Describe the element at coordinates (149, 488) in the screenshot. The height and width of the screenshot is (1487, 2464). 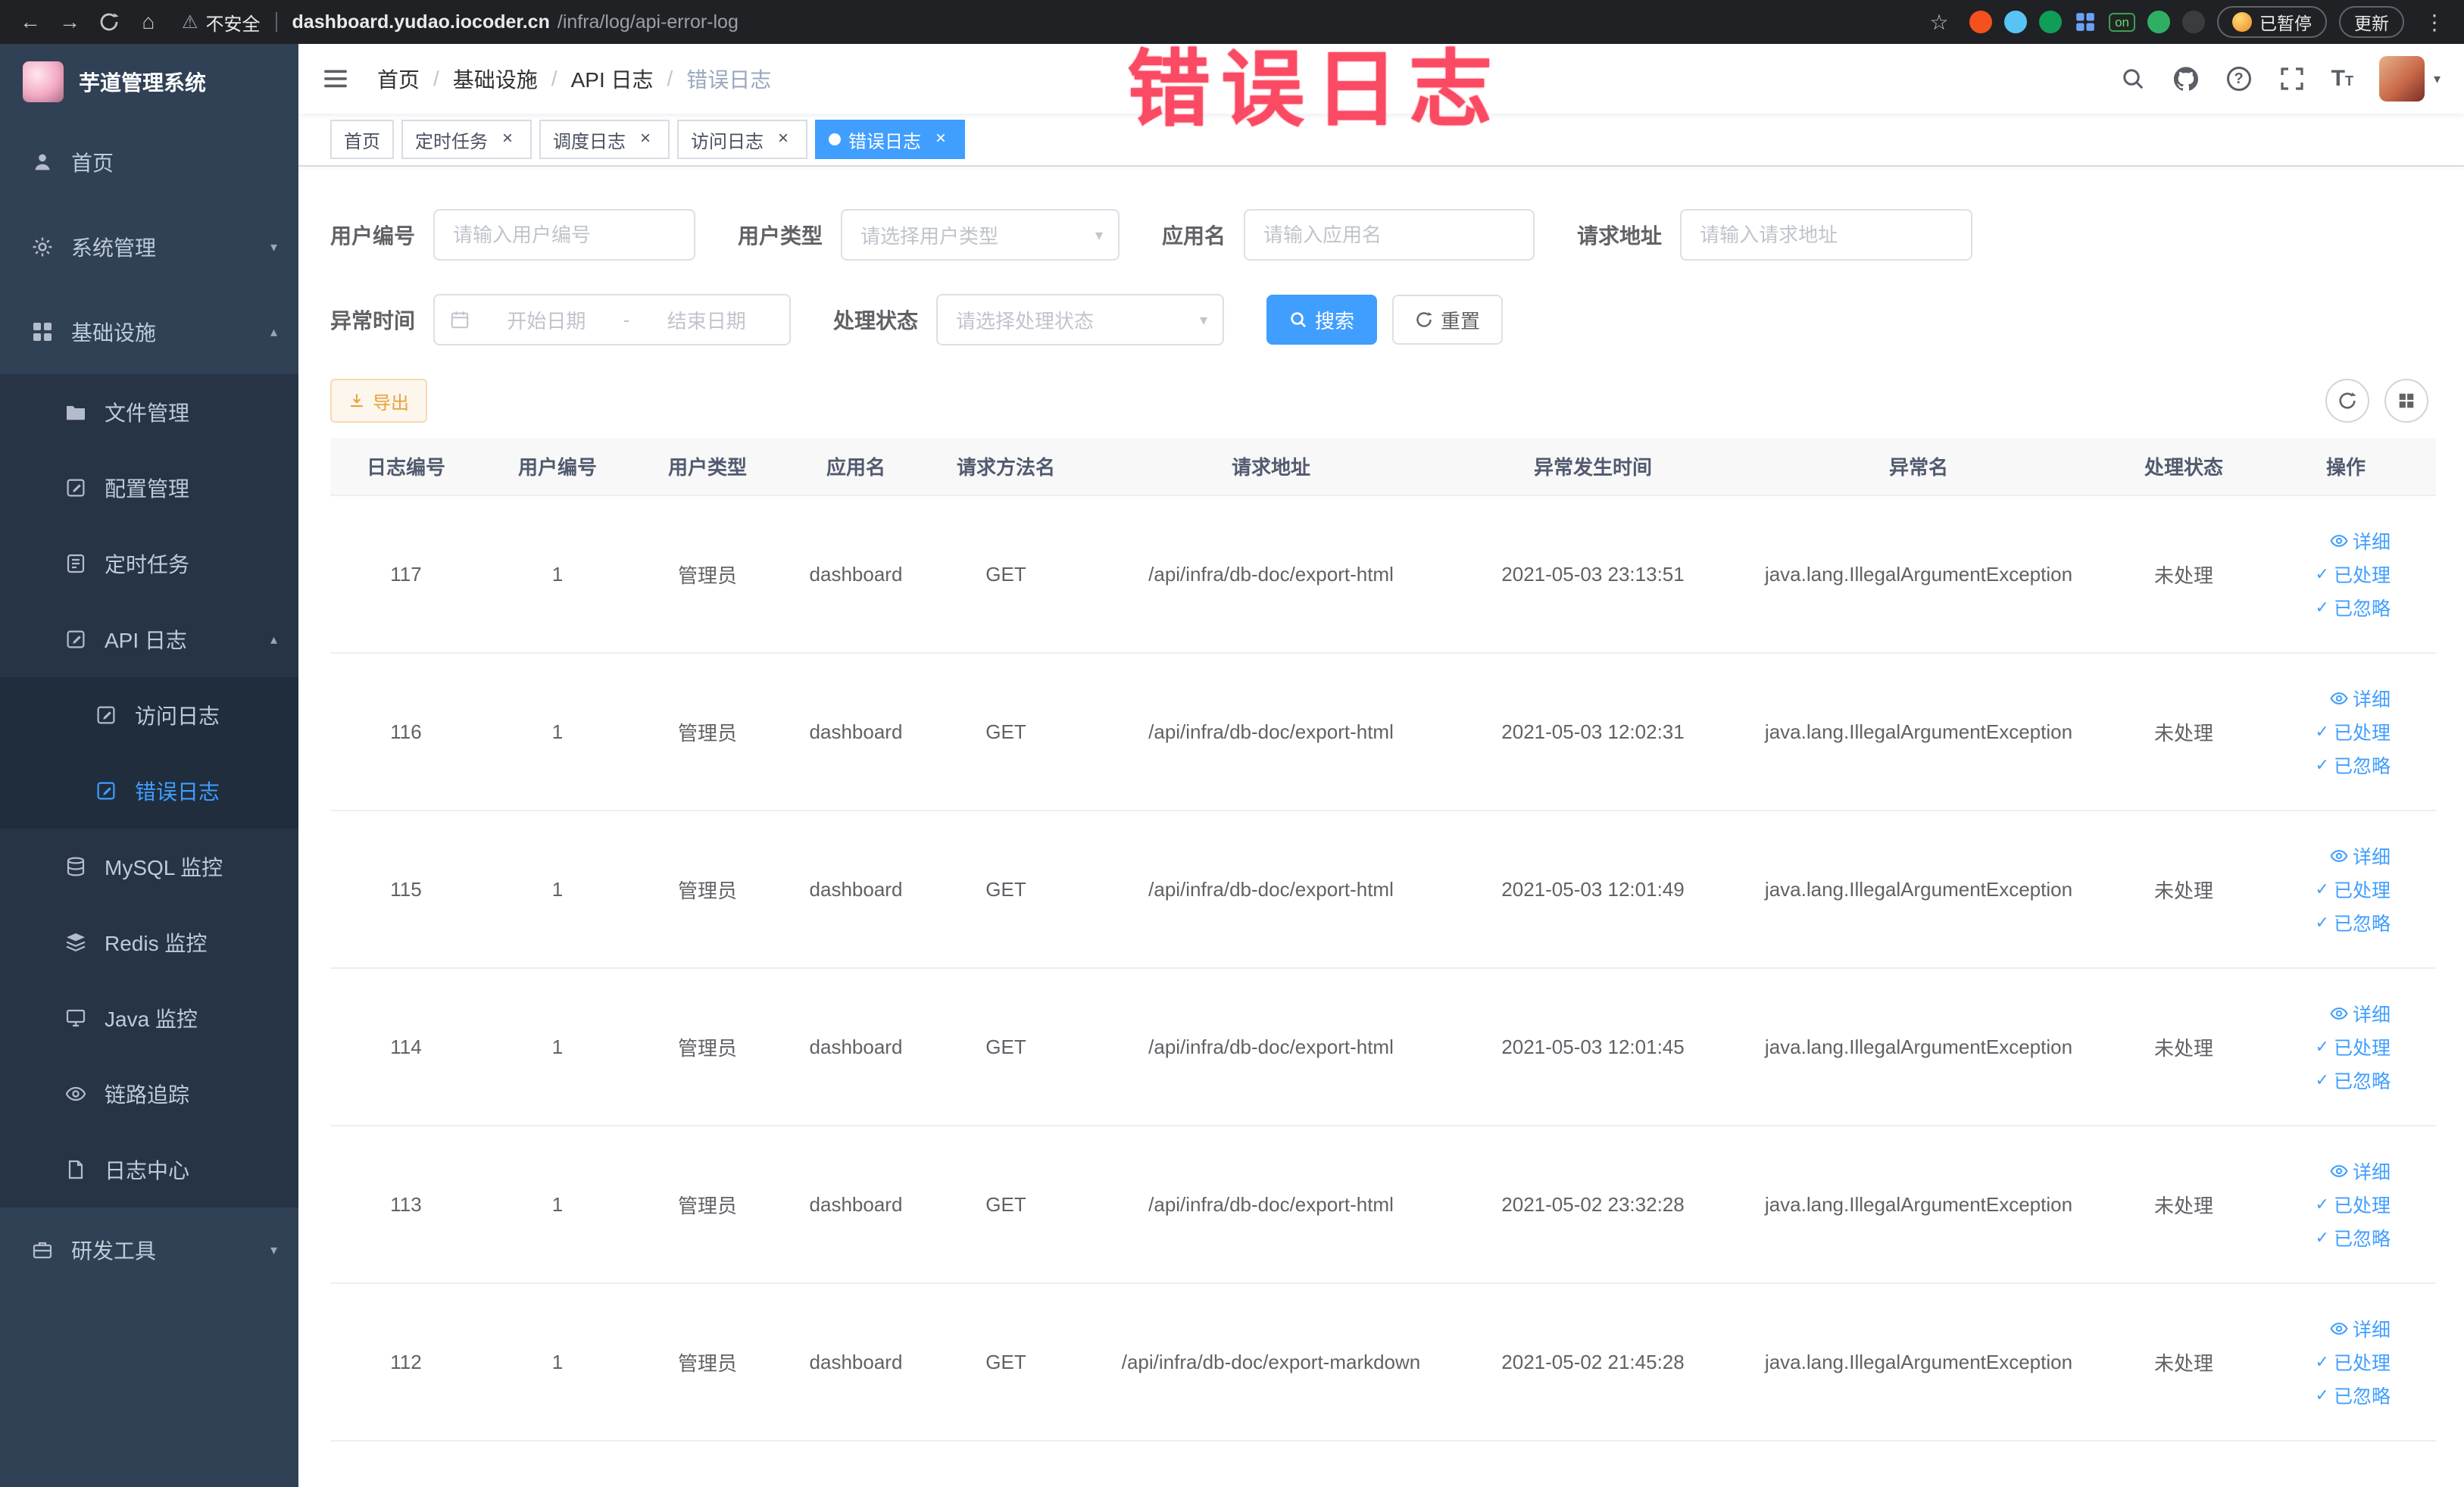
I see `sidebar-item-config-mgmt: 配置管理` at that location.